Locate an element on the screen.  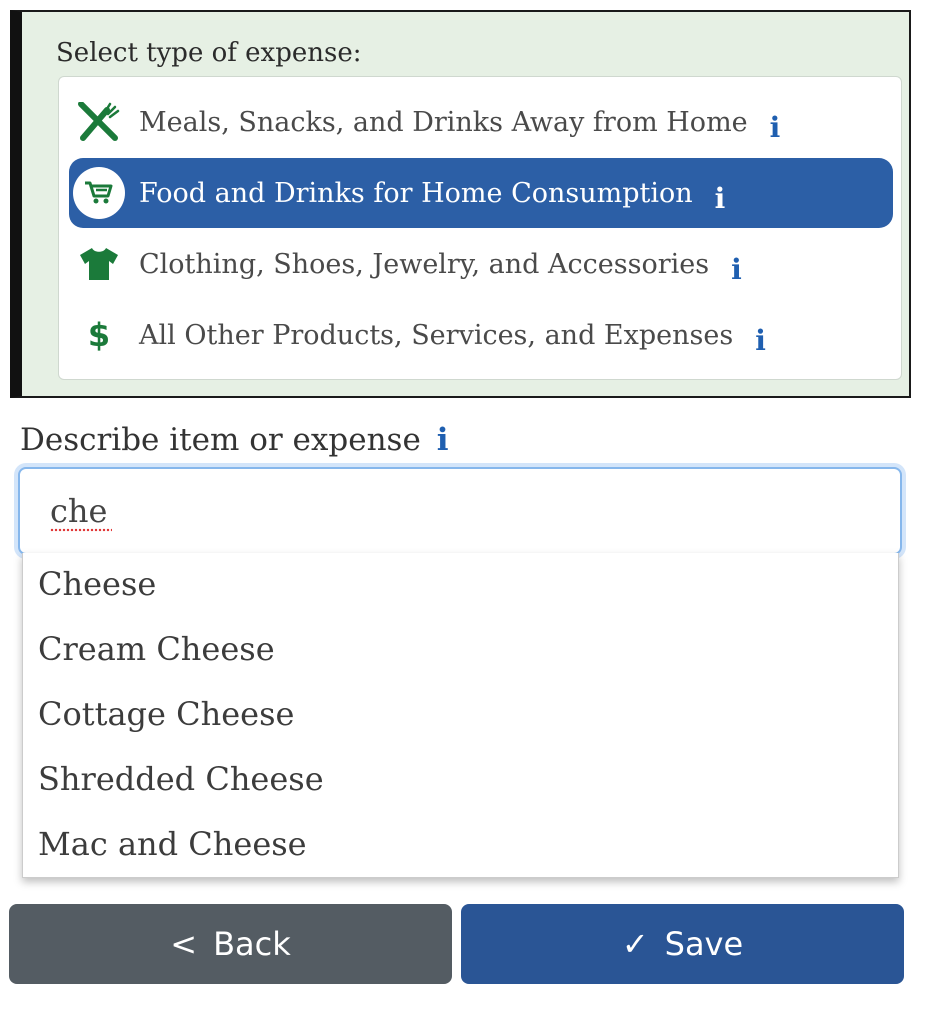
suggestion-item: Mac and Cheese is located at coordinates (460, 845).